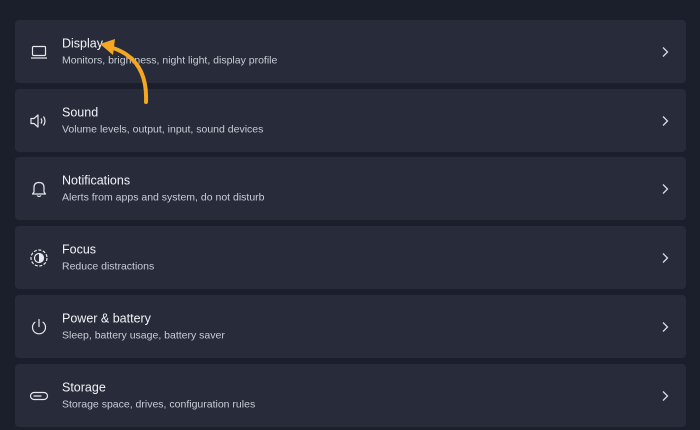 The image size is (700, 430). I want to click on settings-item-title: Focus, so click(79, 249).